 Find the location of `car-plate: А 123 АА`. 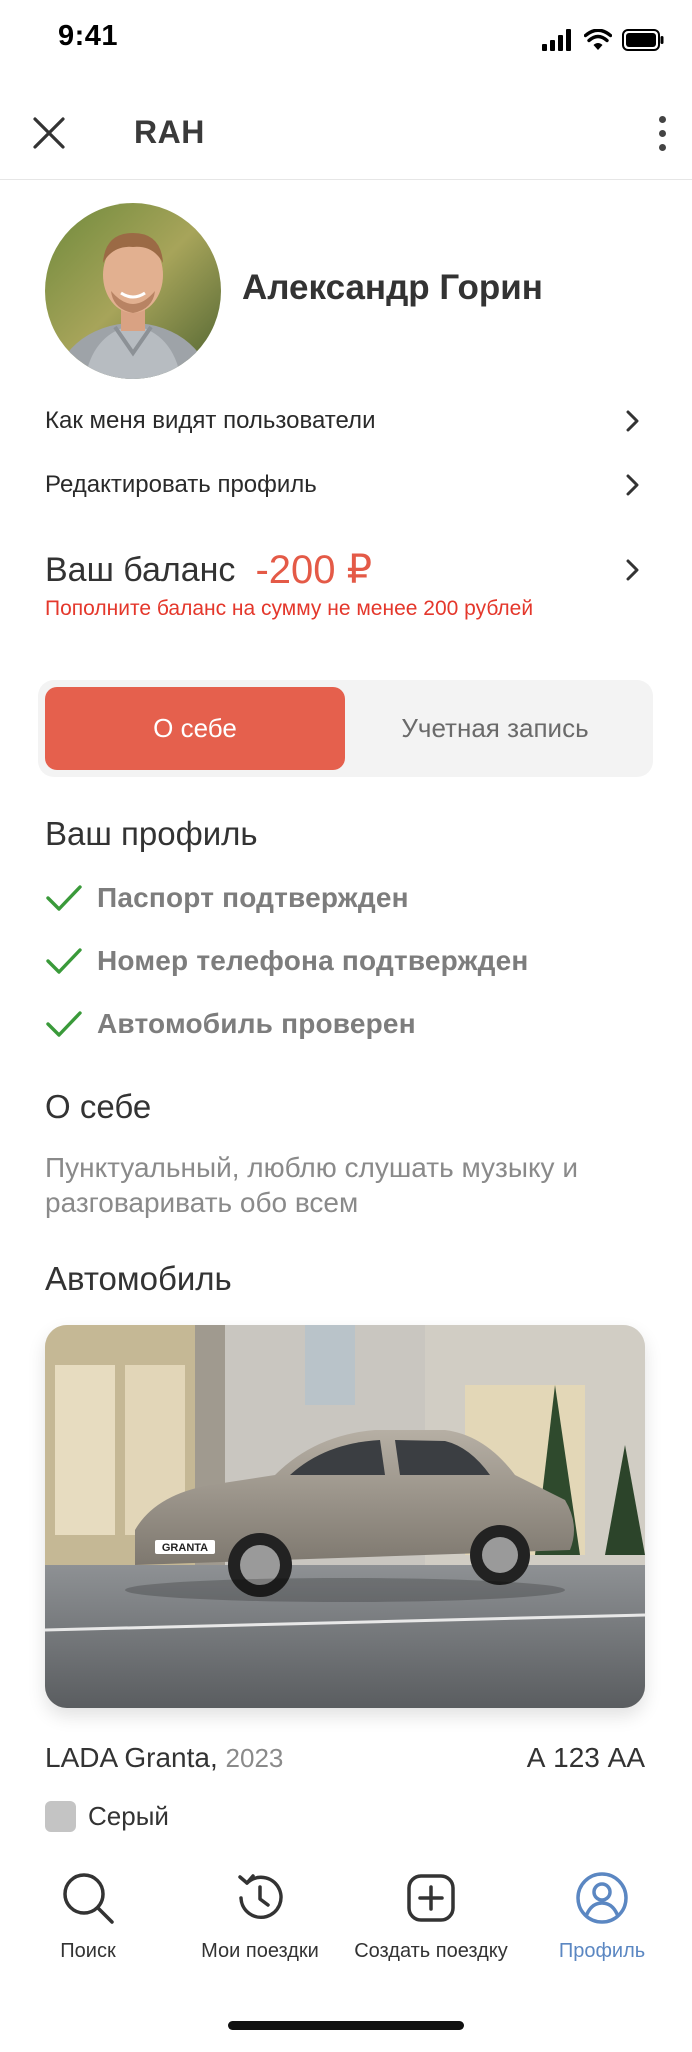

car-plate: А 123 АА is located at coordinates (585, 1757).